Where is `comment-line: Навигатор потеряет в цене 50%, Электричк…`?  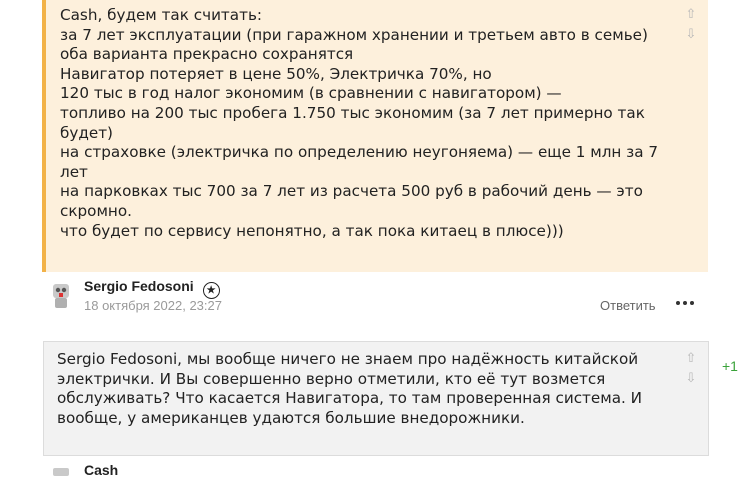
comment-line: Навигатор потеряет в цене 50%, Электричк… is located at coordinates (276, 73).